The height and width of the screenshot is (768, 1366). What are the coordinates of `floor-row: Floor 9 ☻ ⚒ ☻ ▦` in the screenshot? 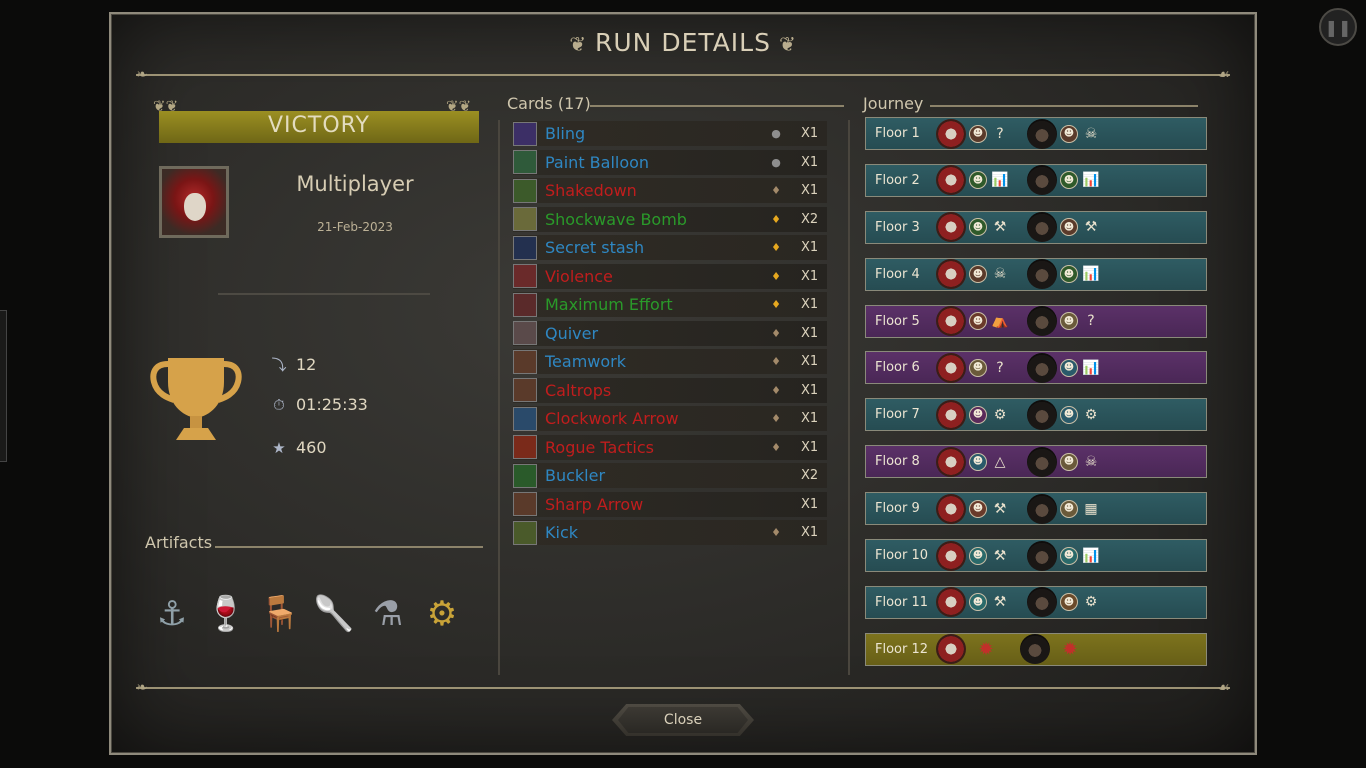 It's located at (1036, 509).